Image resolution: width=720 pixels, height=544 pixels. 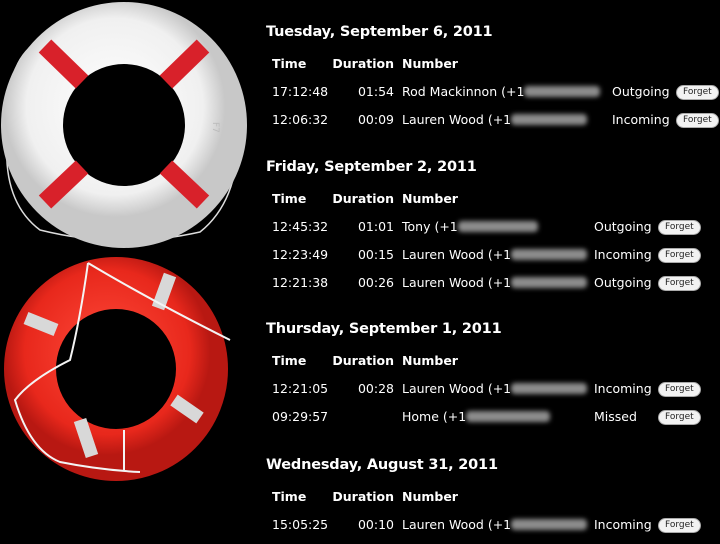 I want to click on red-lifebuoy-icon, so click(x=117, y=369).